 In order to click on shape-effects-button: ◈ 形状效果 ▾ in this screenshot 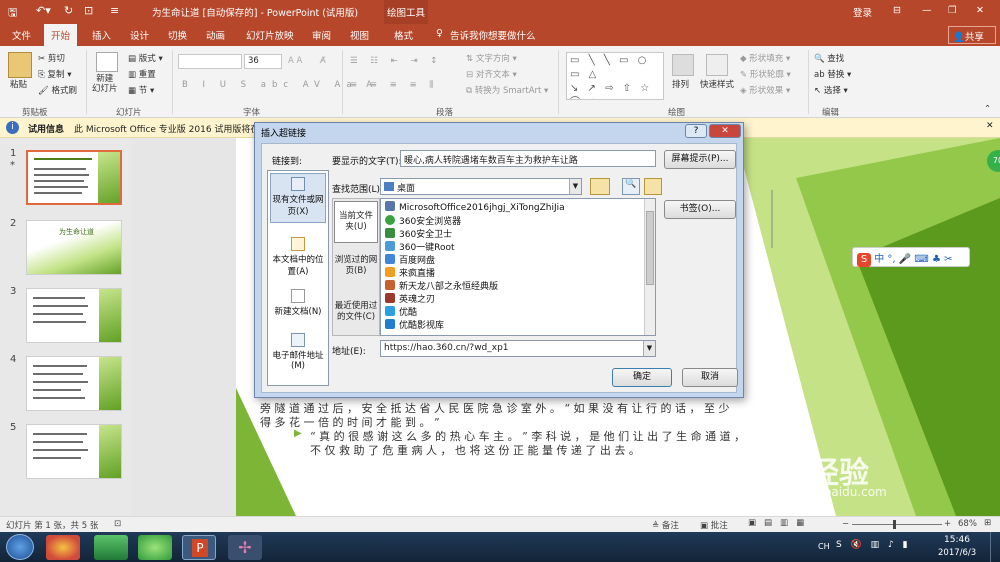, I will do `click(765, 90)`.